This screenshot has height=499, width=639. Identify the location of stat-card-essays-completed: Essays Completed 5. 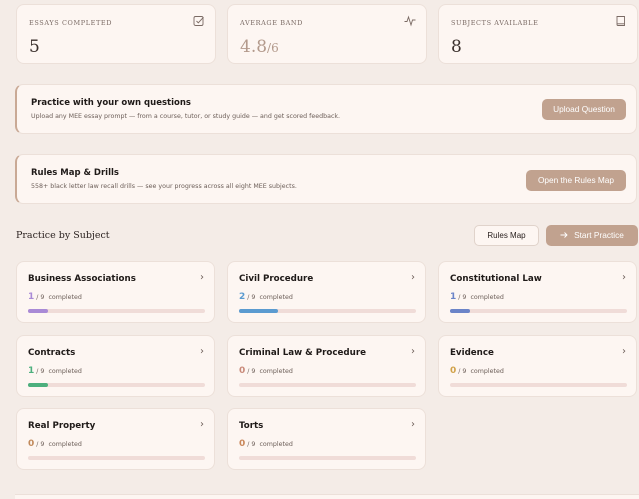
(116, 34).